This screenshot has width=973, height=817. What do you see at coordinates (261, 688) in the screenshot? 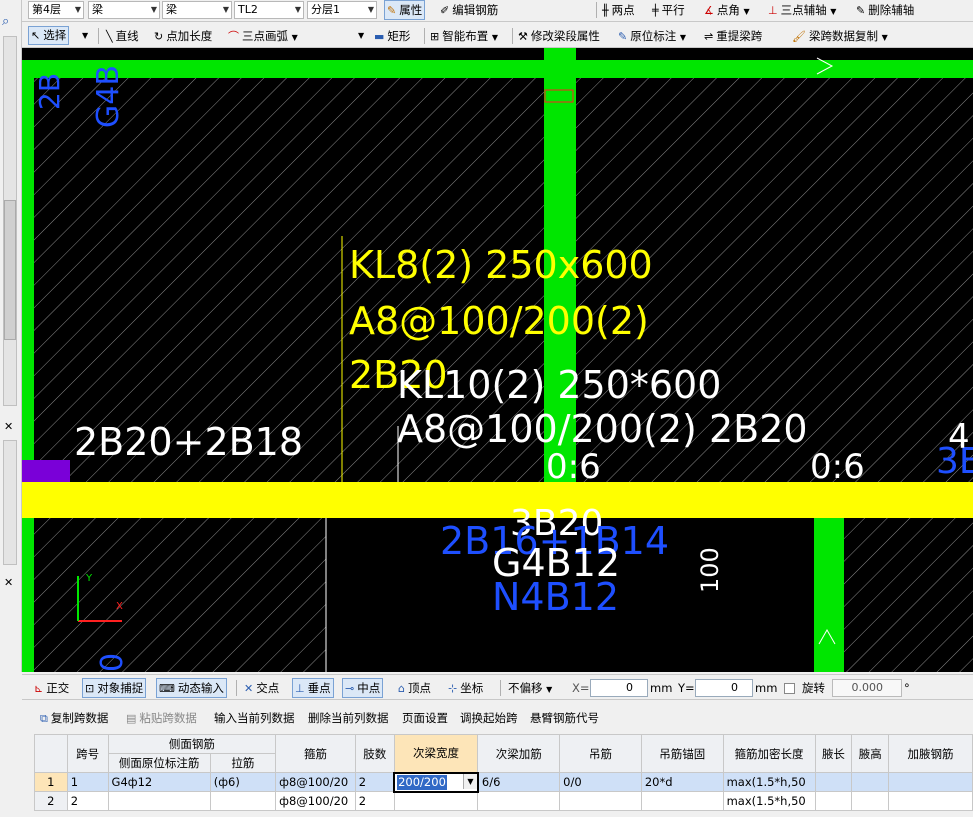
I see `intersect-button: ✕ 交点` at bounding box center [261, 688].